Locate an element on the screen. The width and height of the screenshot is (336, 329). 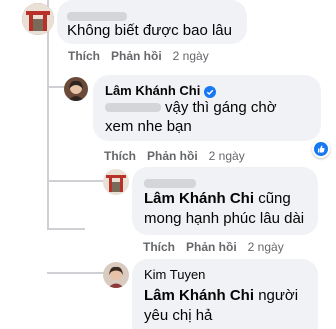
verified-badge-icon is located at coordinates (210, 91).